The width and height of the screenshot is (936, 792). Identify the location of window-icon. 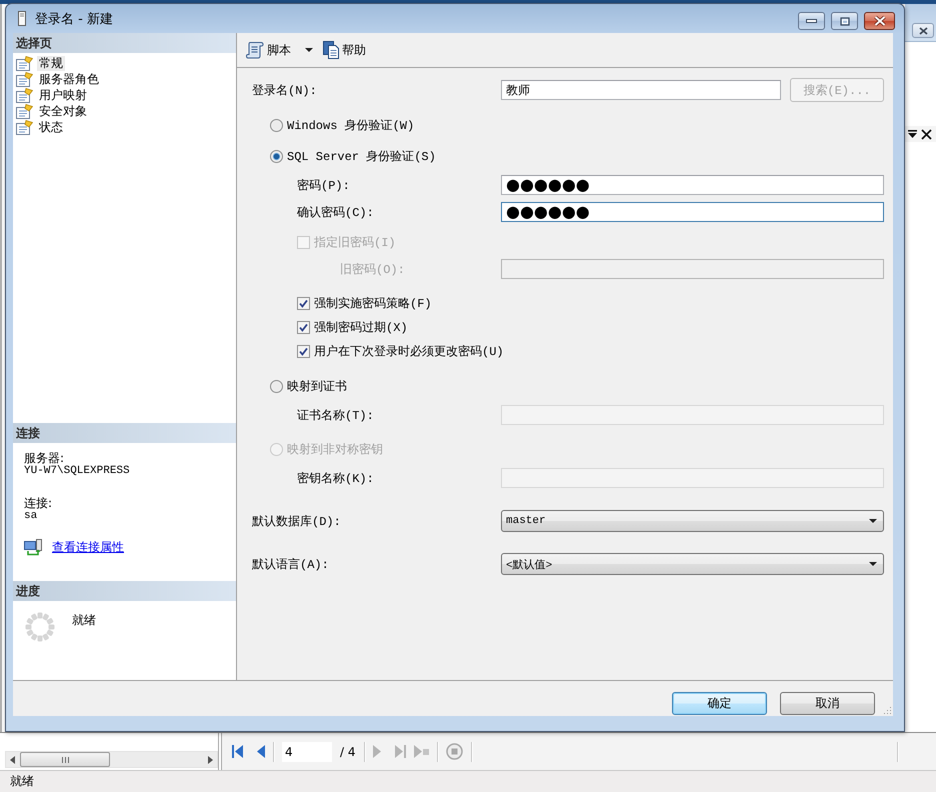
(22, 18).